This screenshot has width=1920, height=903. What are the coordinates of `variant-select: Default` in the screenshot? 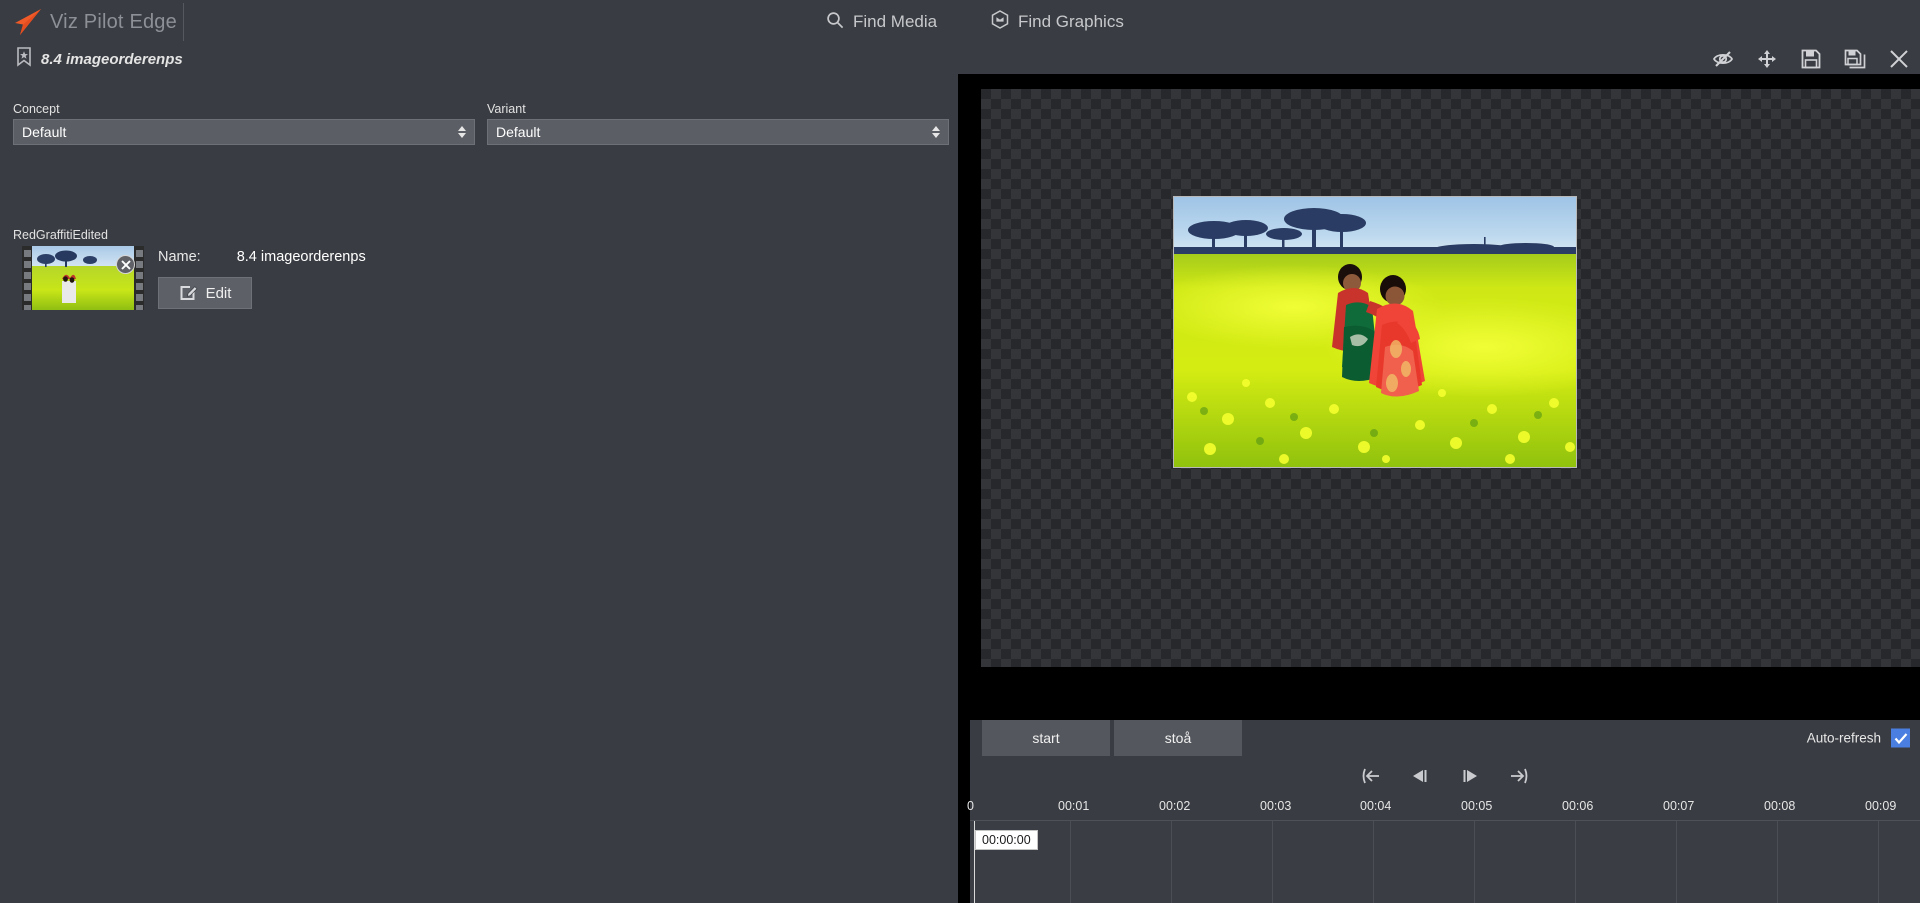 It's located at (718, 132).